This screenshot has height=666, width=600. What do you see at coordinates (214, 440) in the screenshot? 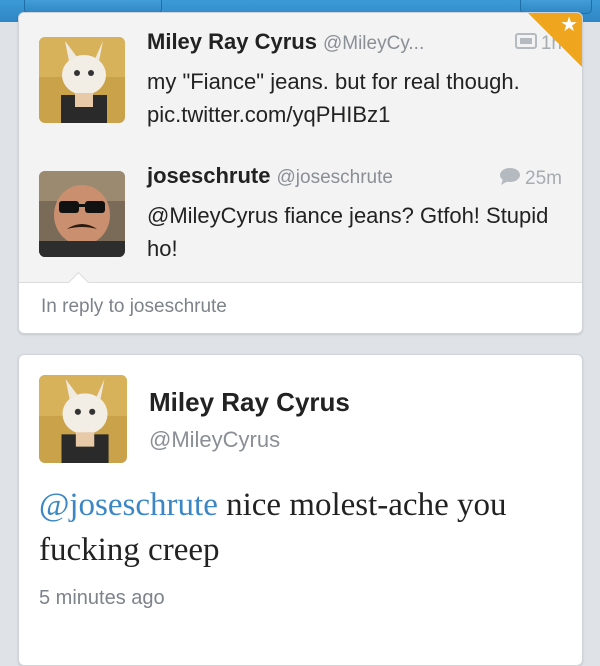
I see `author-handle: @MileyCyrus` at bounding box center [214, 440].